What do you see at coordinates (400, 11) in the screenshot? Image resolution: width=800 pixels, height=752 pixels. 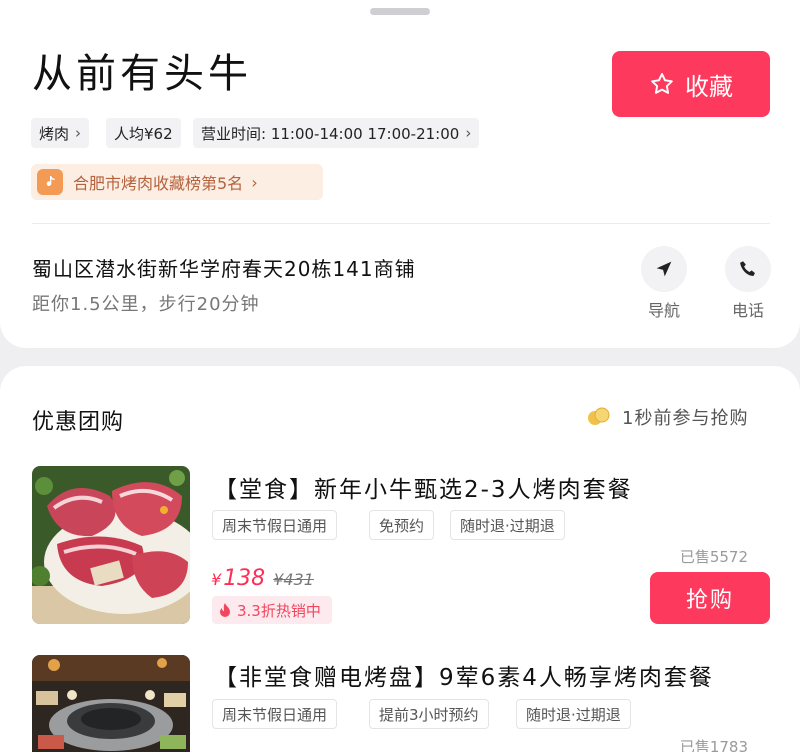 I see `sheet-grabber` at bounding box center [400, 11].